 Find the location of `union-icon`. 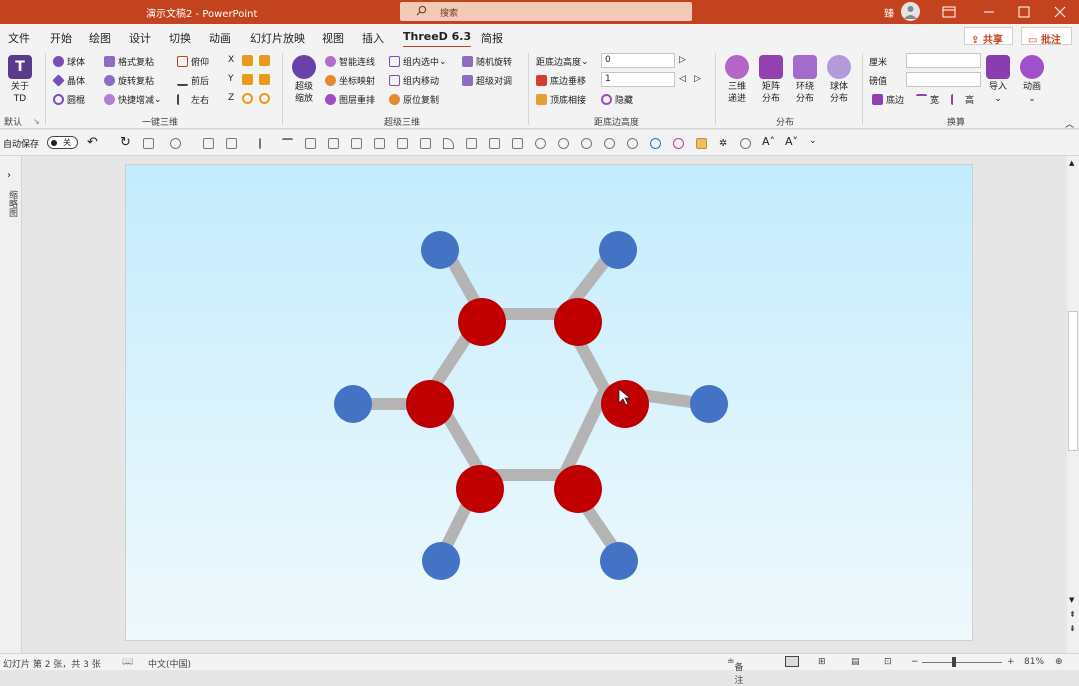

union-icon is located at coordinates (540, 143).